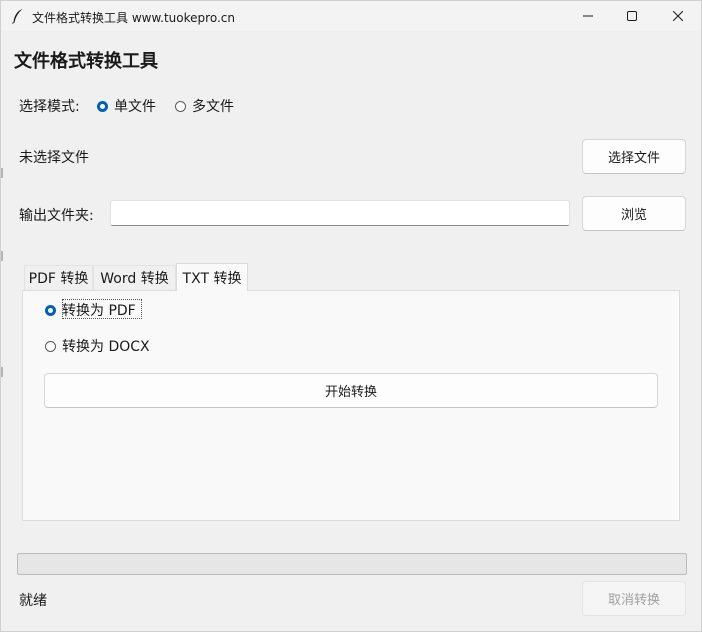  I want to click on mode-radio-single: 单文件, so click(126, 106).